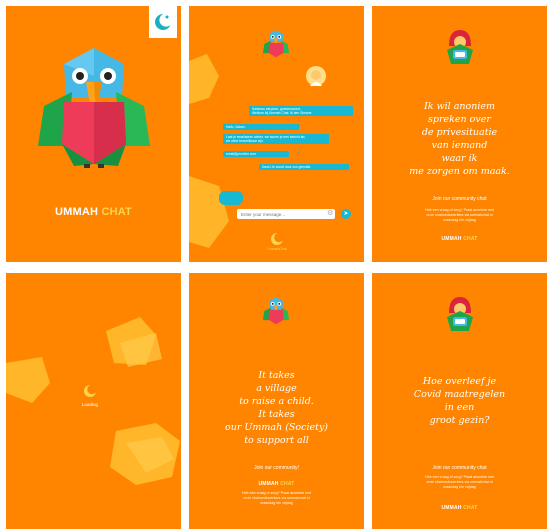 This screenshot has height=529, width=549. What do you see at coordinates (231, 198) in the screenshot?
I see `chat-bubbles-badge` at bounding box center [231, 198].